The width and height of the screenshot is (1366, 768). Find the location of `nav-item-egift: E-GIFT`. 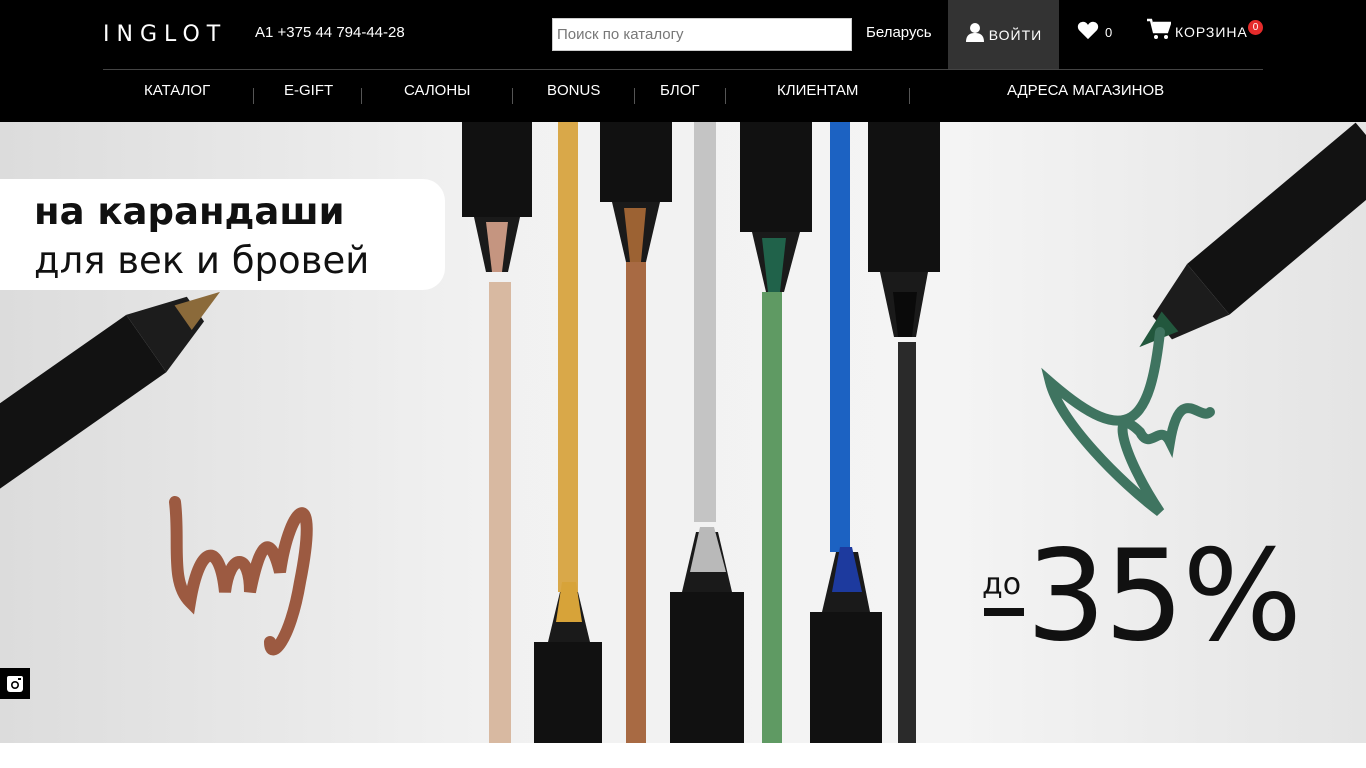

nav-item-egift: E-GIFT is located at coordinates (308, 90).